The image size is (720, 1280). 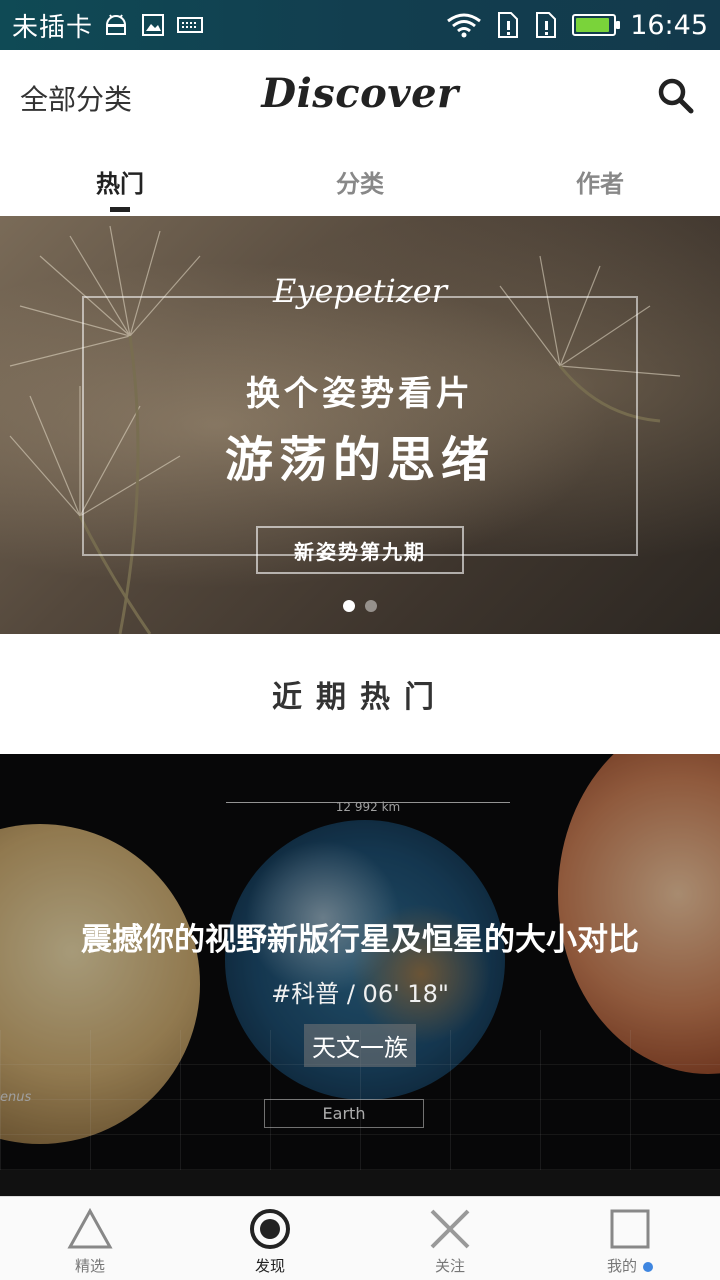 I want to click on nav-featured: 精选, so click(x=90, y=1238).